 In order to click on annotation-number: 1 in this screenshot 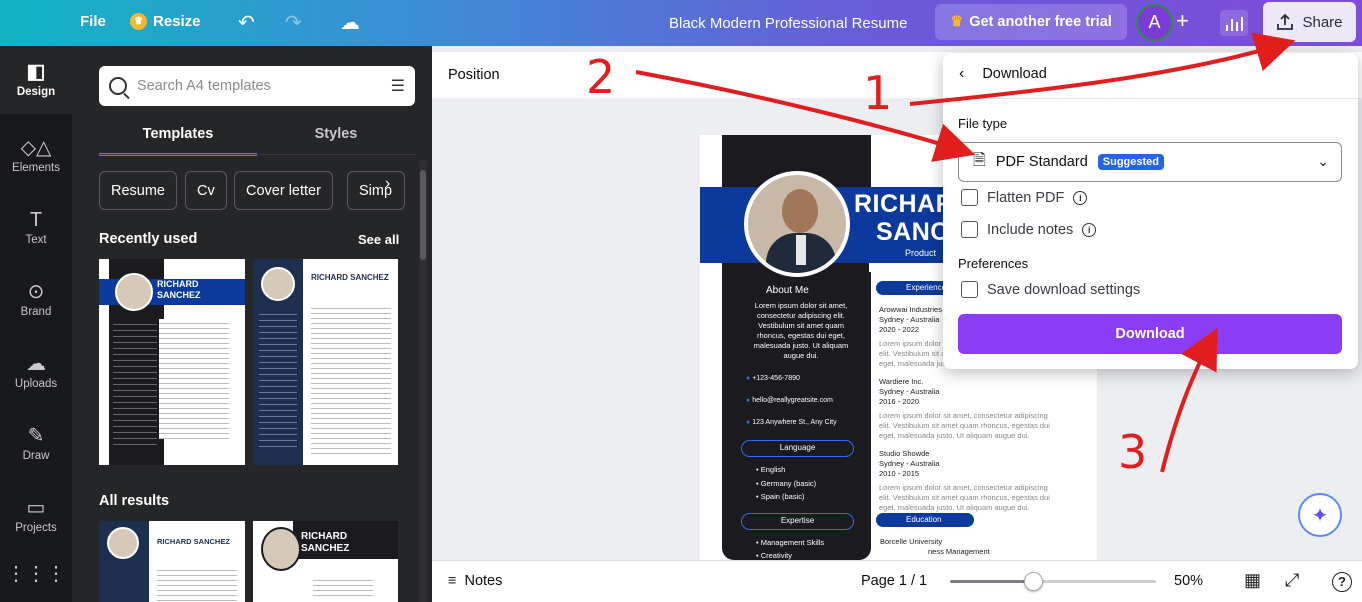, I will do `click(878, 93)`.